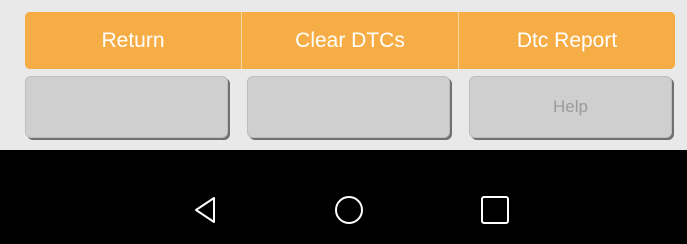 Image resolution: width=687 pixels, height=244 pixels. I want to click on home-icon, so click(349, 210).